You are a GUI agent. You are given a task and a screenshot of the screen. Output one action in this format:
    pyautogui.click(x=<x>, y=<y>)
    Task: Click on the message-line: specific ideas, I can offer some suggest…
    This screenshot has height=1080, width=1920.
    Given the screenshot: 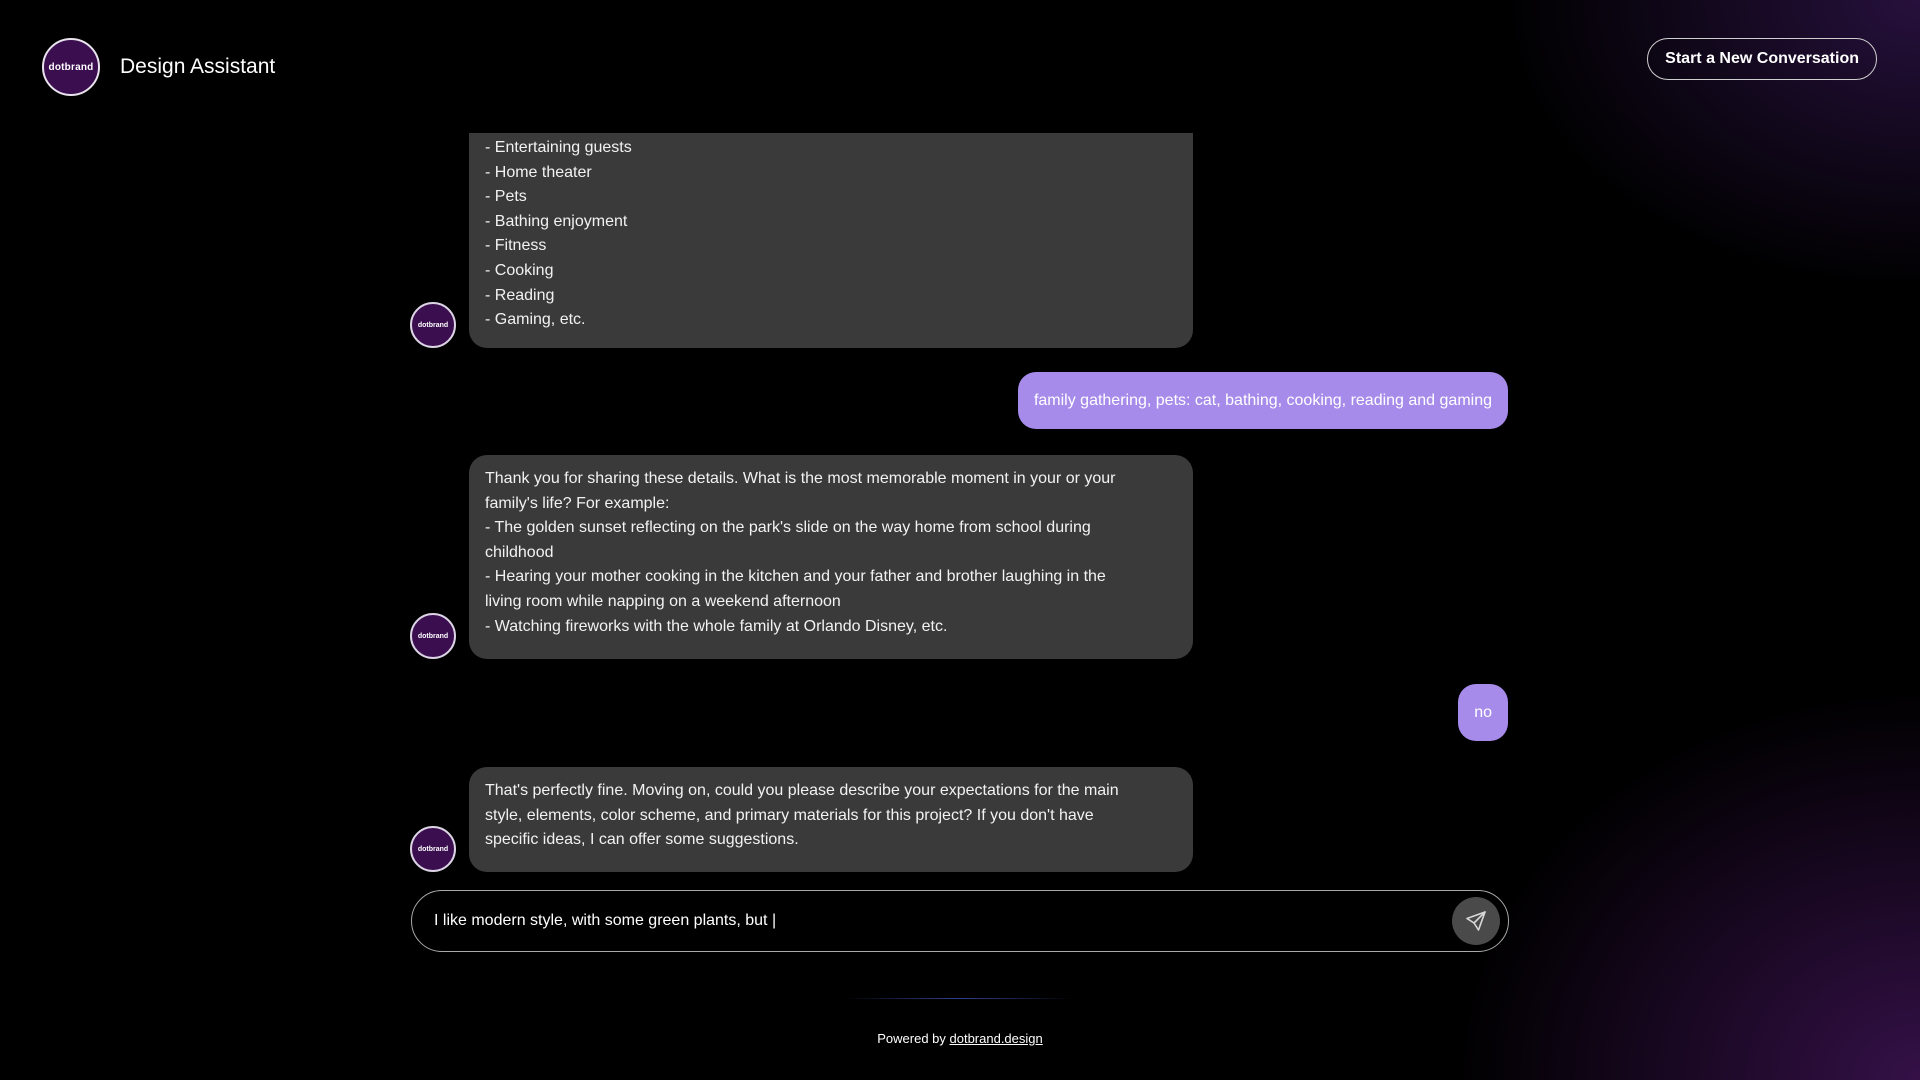 What is the action you would take?
    pyautogui.click(x=642, y=840)
    